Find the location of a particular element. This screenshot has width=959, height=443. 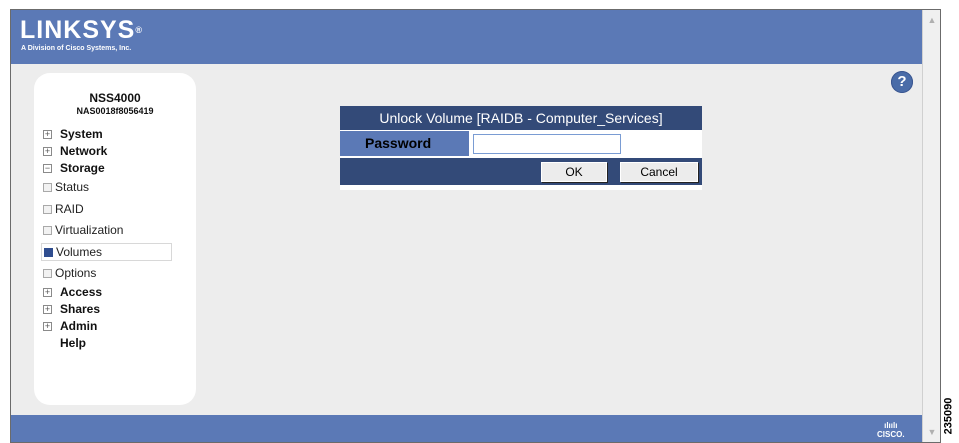

cancel-button: Cancel is located at coordinates (659, 172).